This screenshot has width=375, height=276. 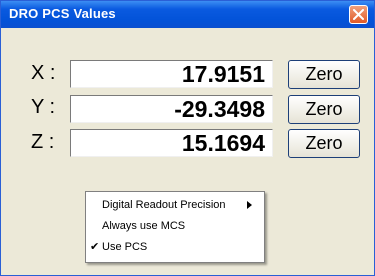 I want to click on zero-y-button: Zero, so click(x=324, y=109).